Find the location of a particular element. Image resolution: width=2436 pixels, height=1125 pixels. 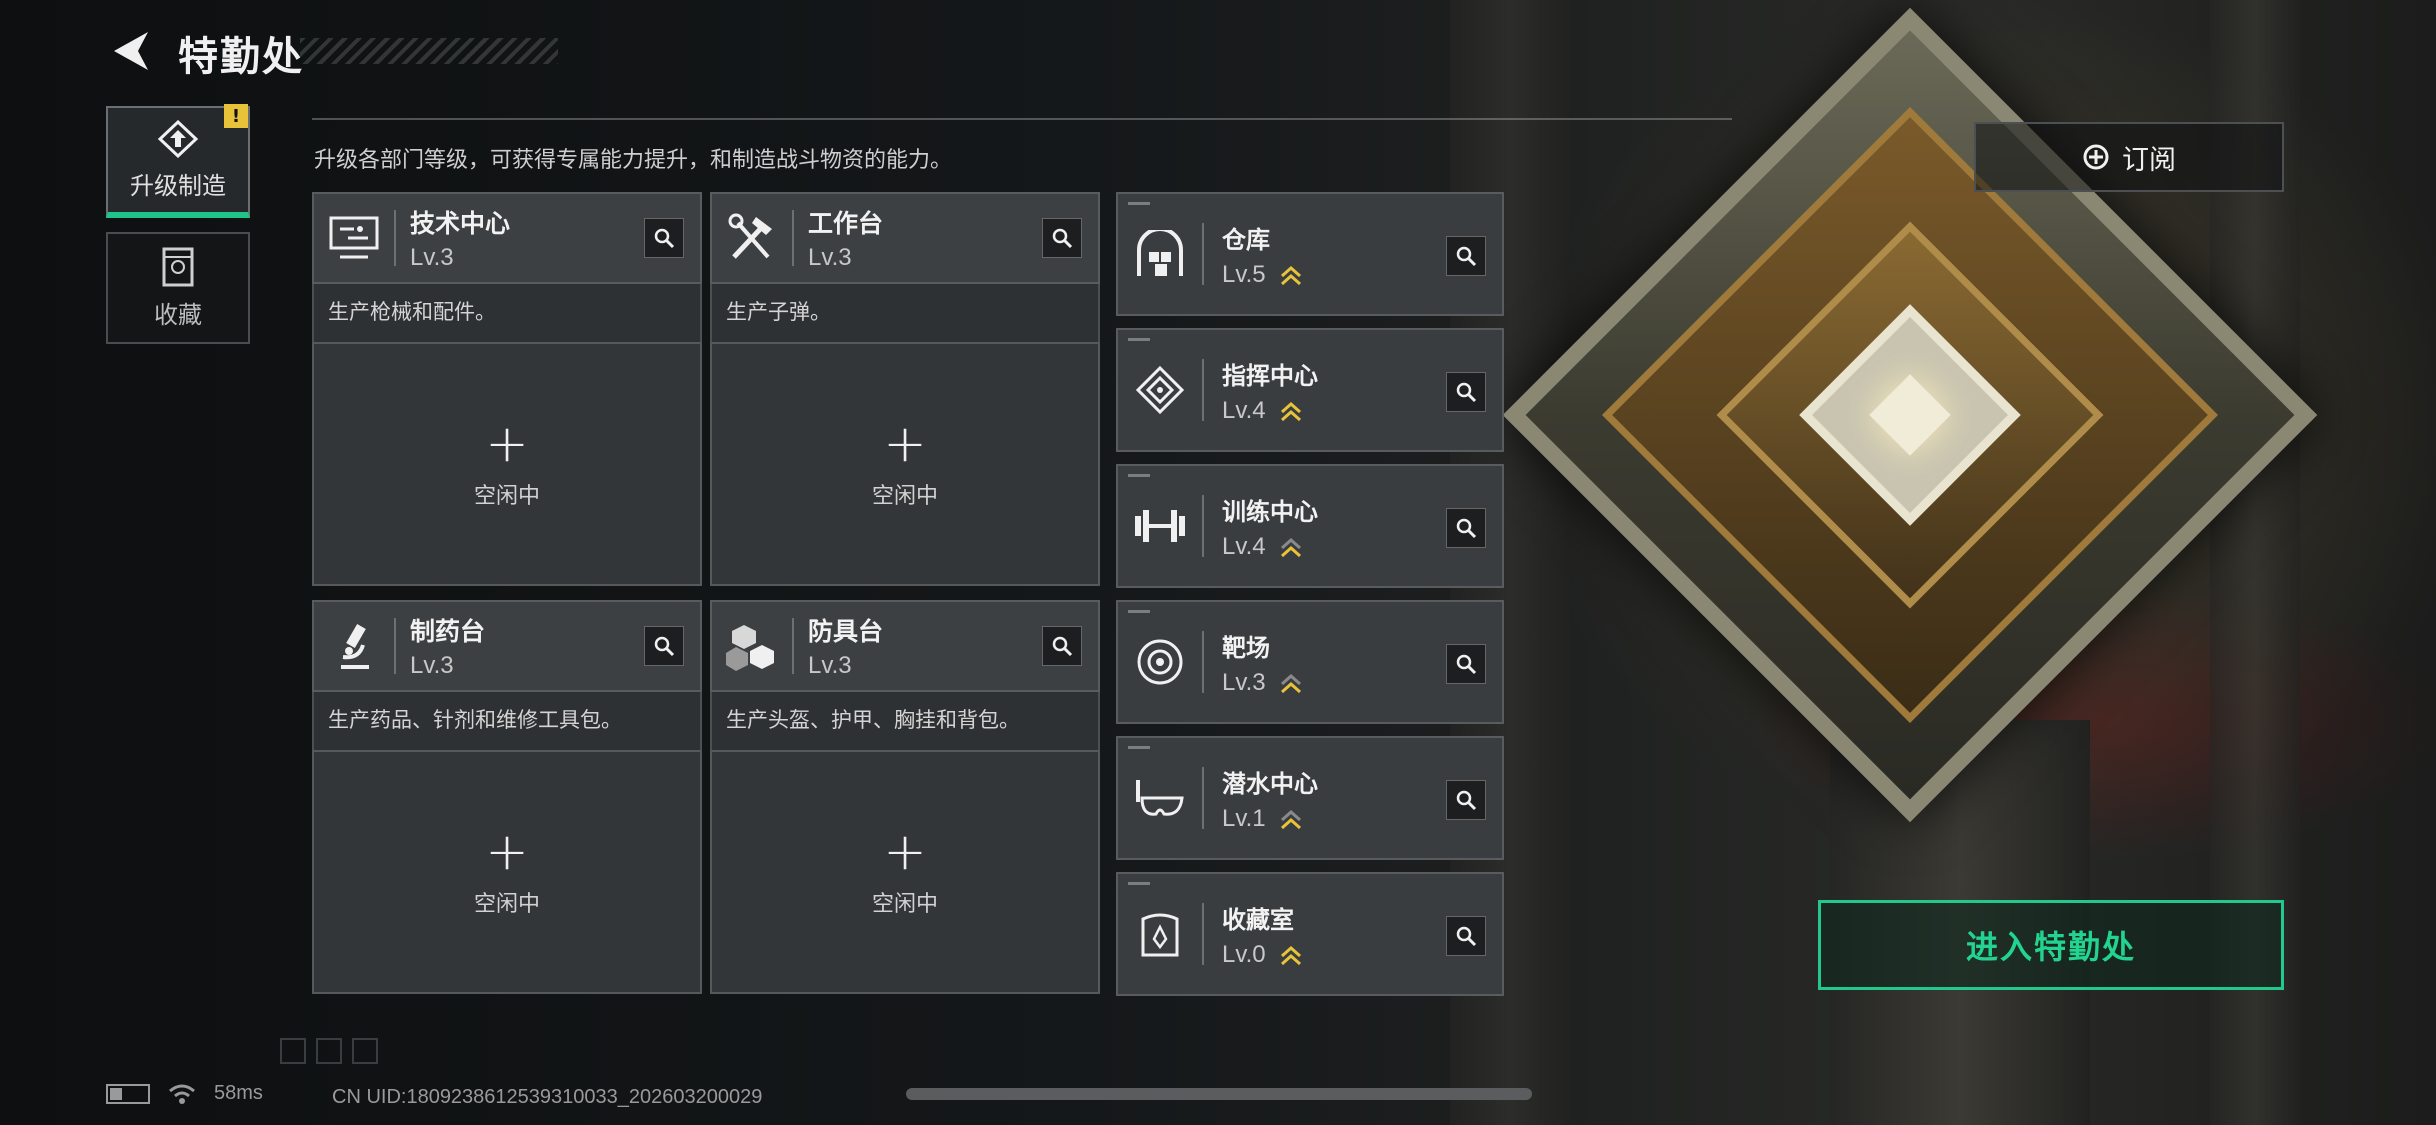

card-header: 技术中心 Lv.3 is located at coordinates (507, 238).